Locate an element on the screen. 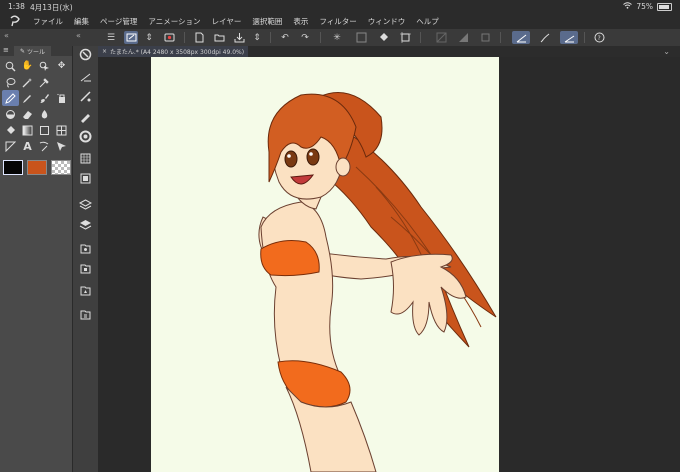  sub-color-swatch is located at coordinates (37, 167).